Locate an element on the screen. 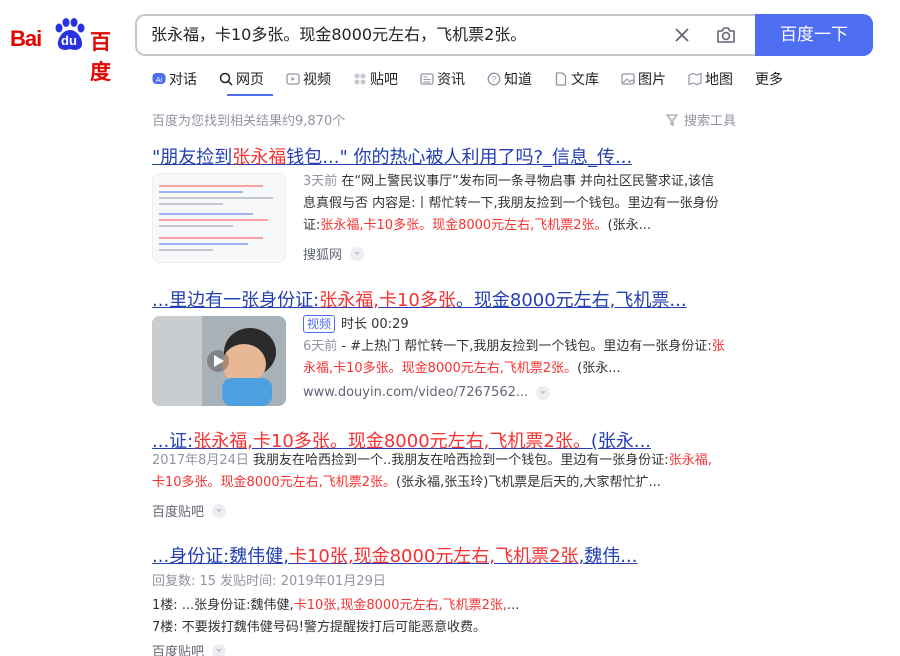  title-text: "朋友捡到 is located at coordinates (192, 157).